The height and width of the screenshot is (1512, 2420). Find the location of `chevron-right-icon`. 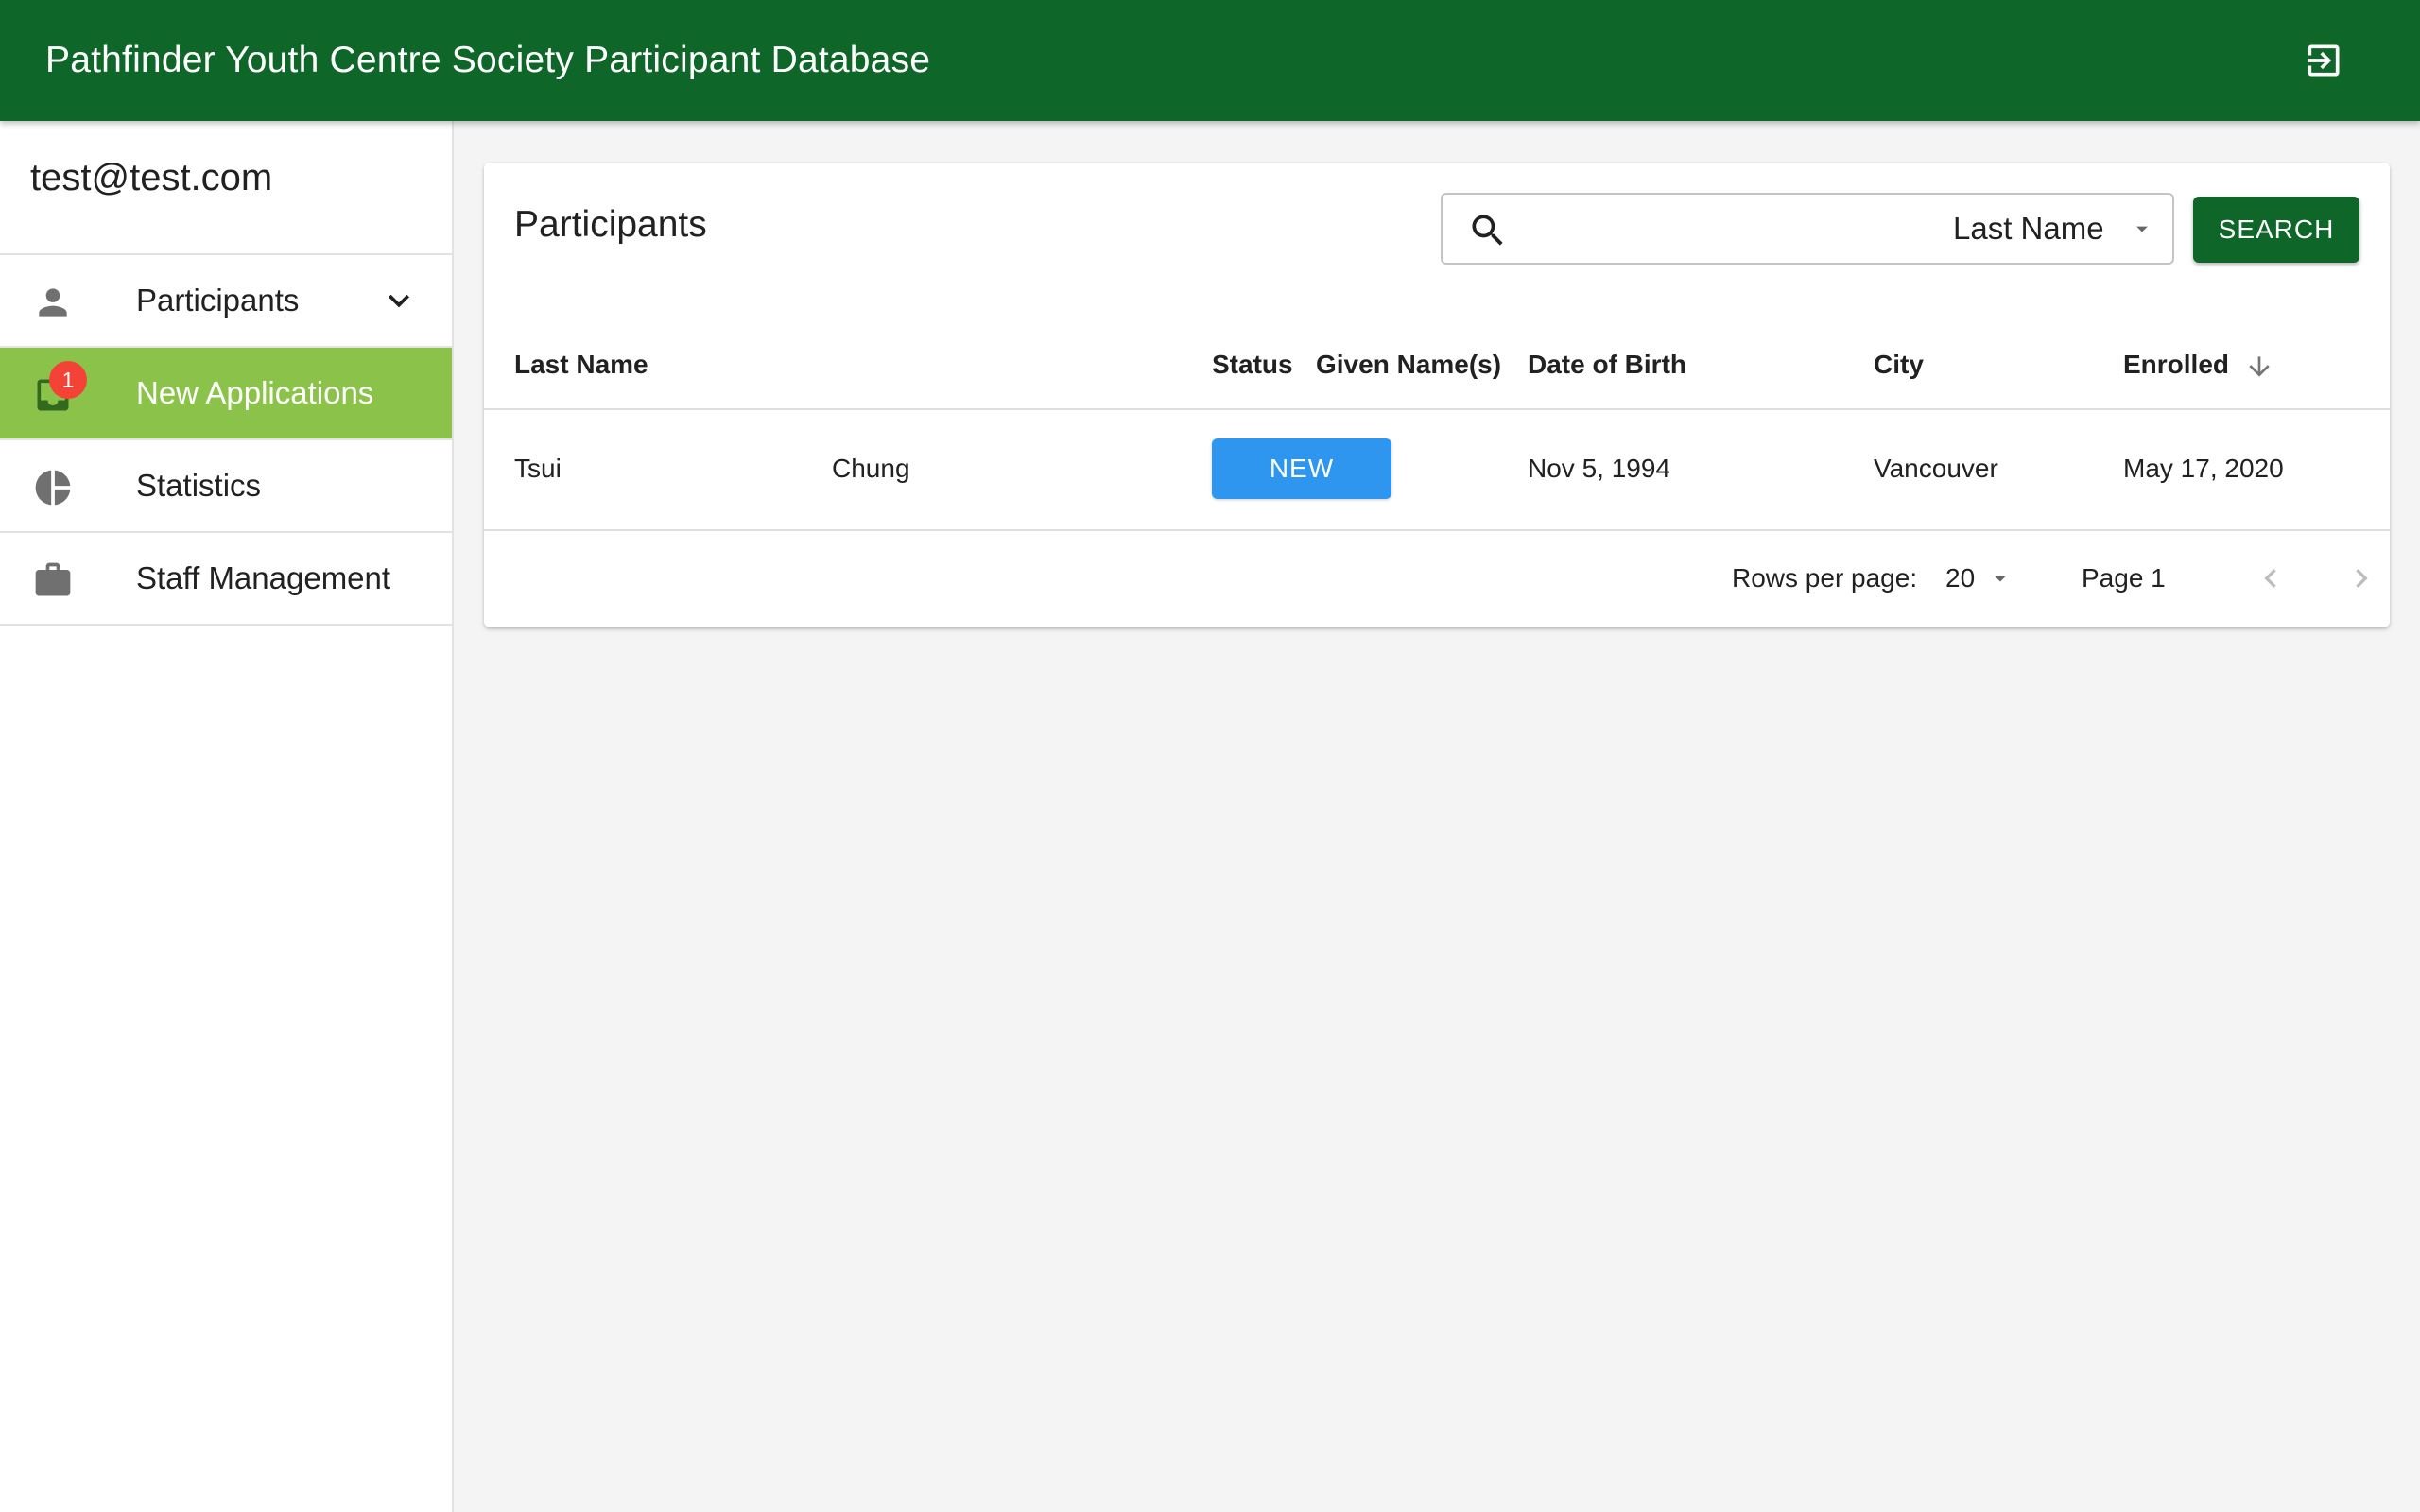

chevron-right-icon is located at coordinates (2362, 578).